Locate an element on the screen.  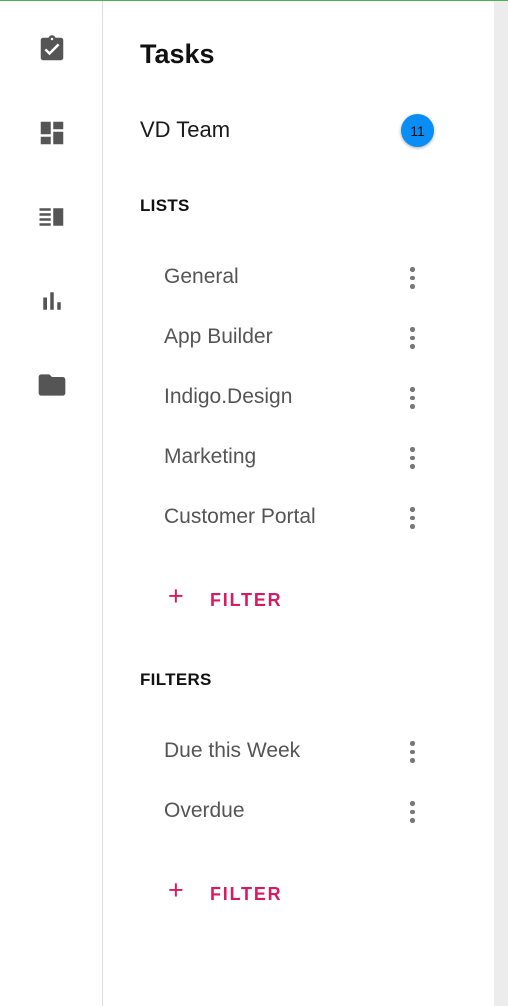
list-item-marketing: Marketing is located at coordinates (296, 458).